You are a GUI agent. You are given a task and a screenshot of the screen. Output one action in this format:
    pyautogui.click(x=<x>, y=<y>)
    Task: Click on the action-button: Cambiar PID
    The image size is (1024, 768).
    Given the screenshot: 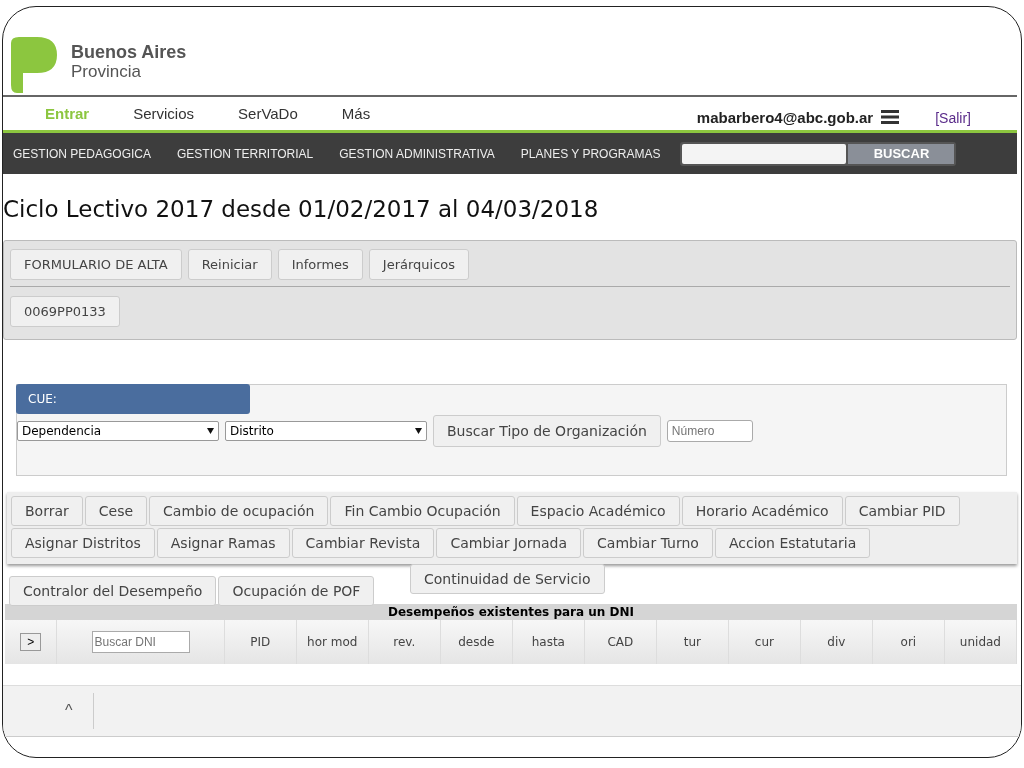 What is the action you would take?
    pyautogui.click(x=902, y=511)
    